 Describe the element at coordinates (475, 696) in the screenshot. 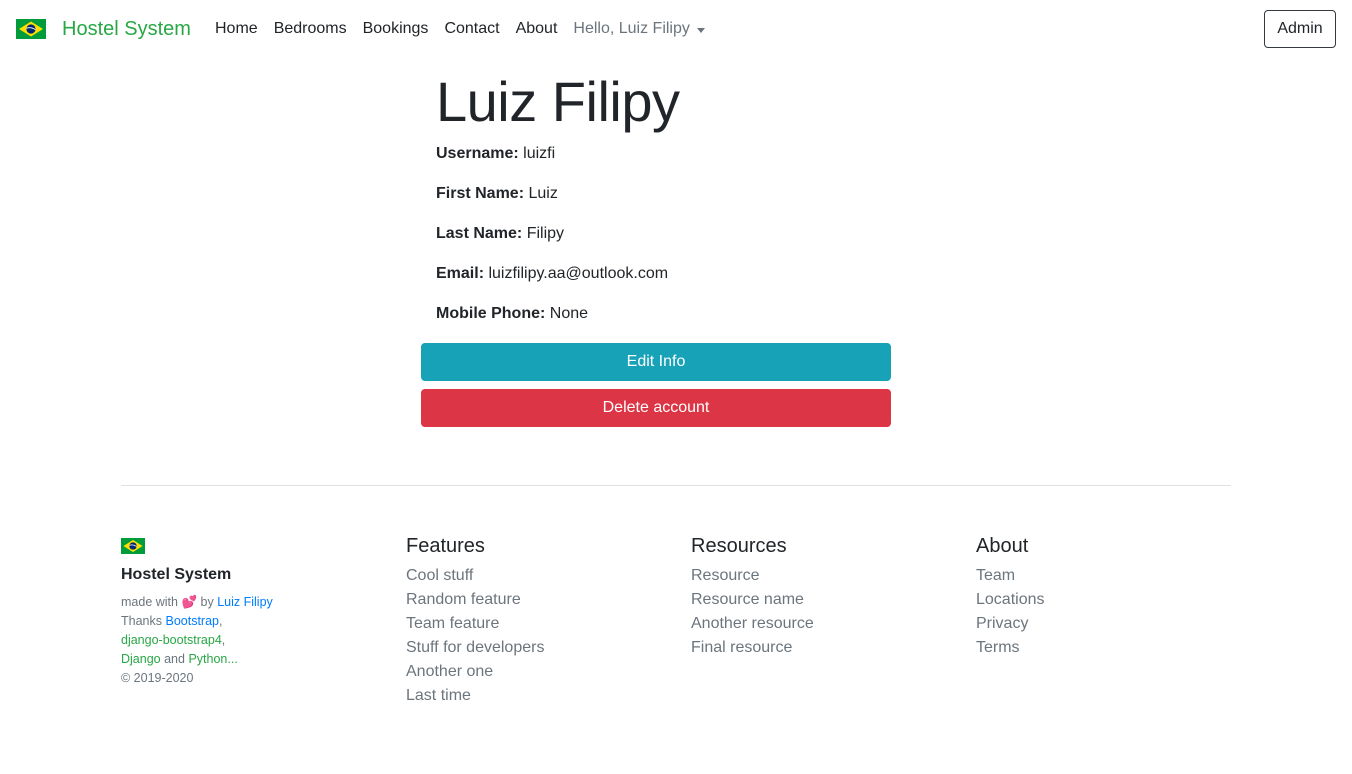

I see `footer-link: Last time` at that location.